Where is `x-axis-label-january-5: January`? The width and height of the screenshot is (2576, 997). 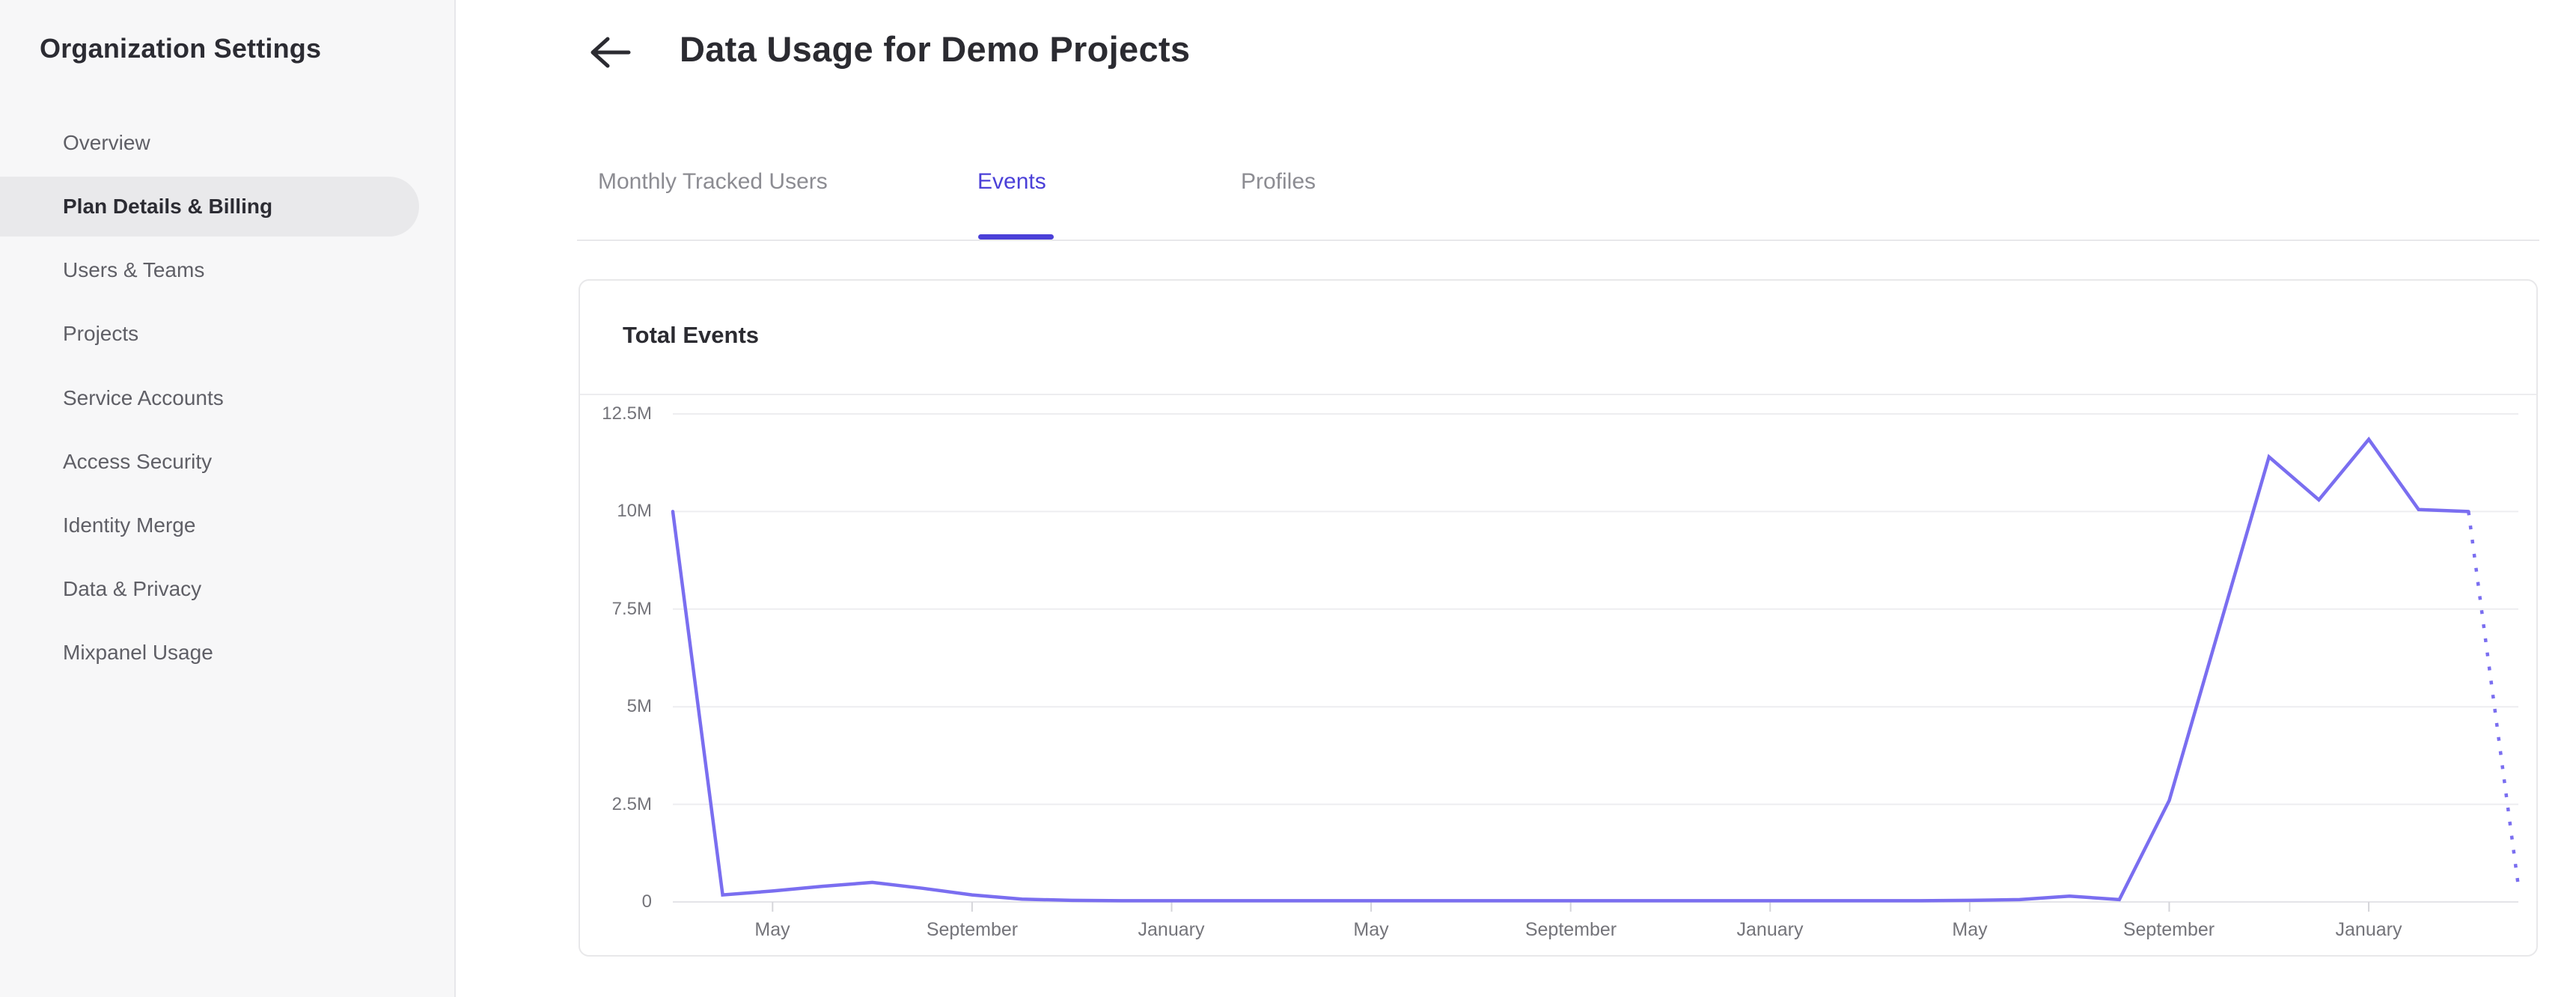 x-axis-label-january-5: January is located at coordinates (1770, 930).